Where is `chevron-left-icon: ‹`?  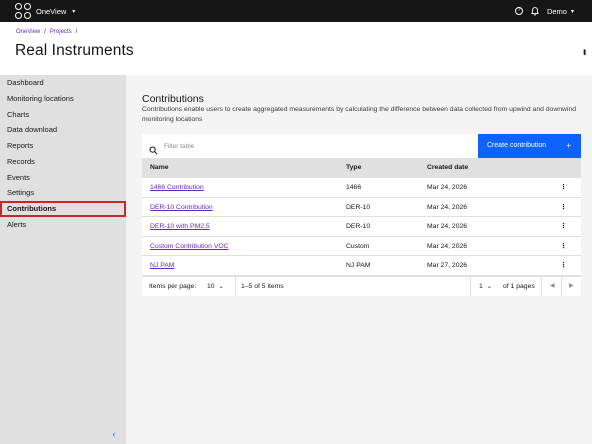 chevron-left-icon: ‹ is located at coordinates (114, 434).